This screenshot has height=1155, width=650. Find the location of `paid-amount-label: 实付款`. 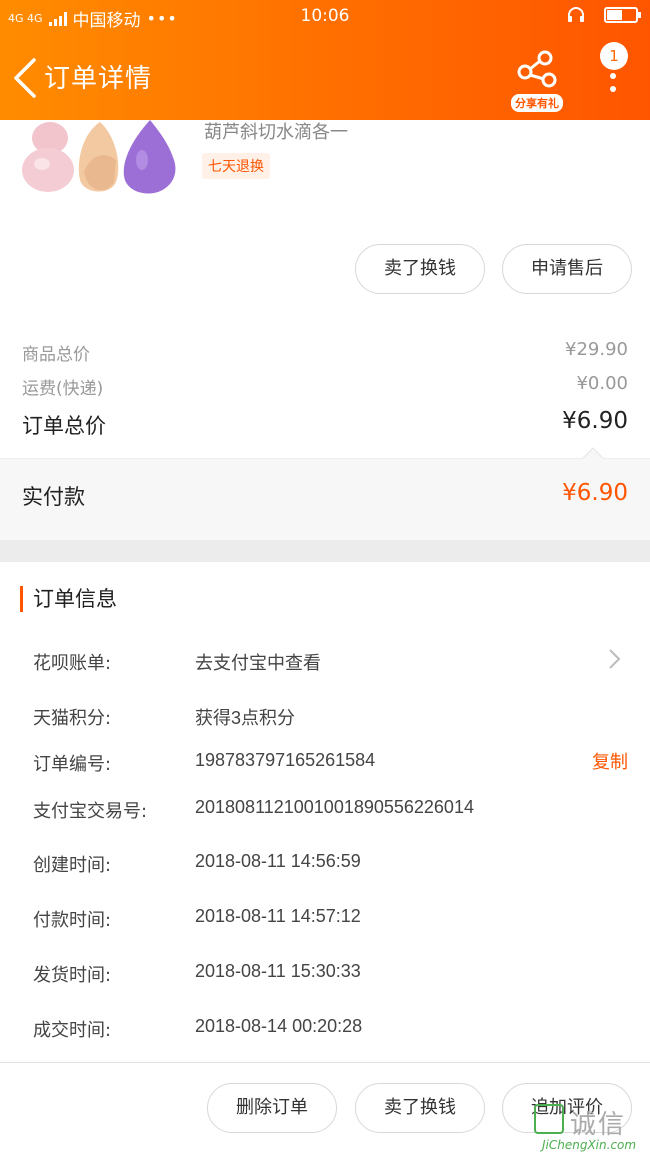

paid-amount-label: 实付款 is located at coordinates (53, 497).